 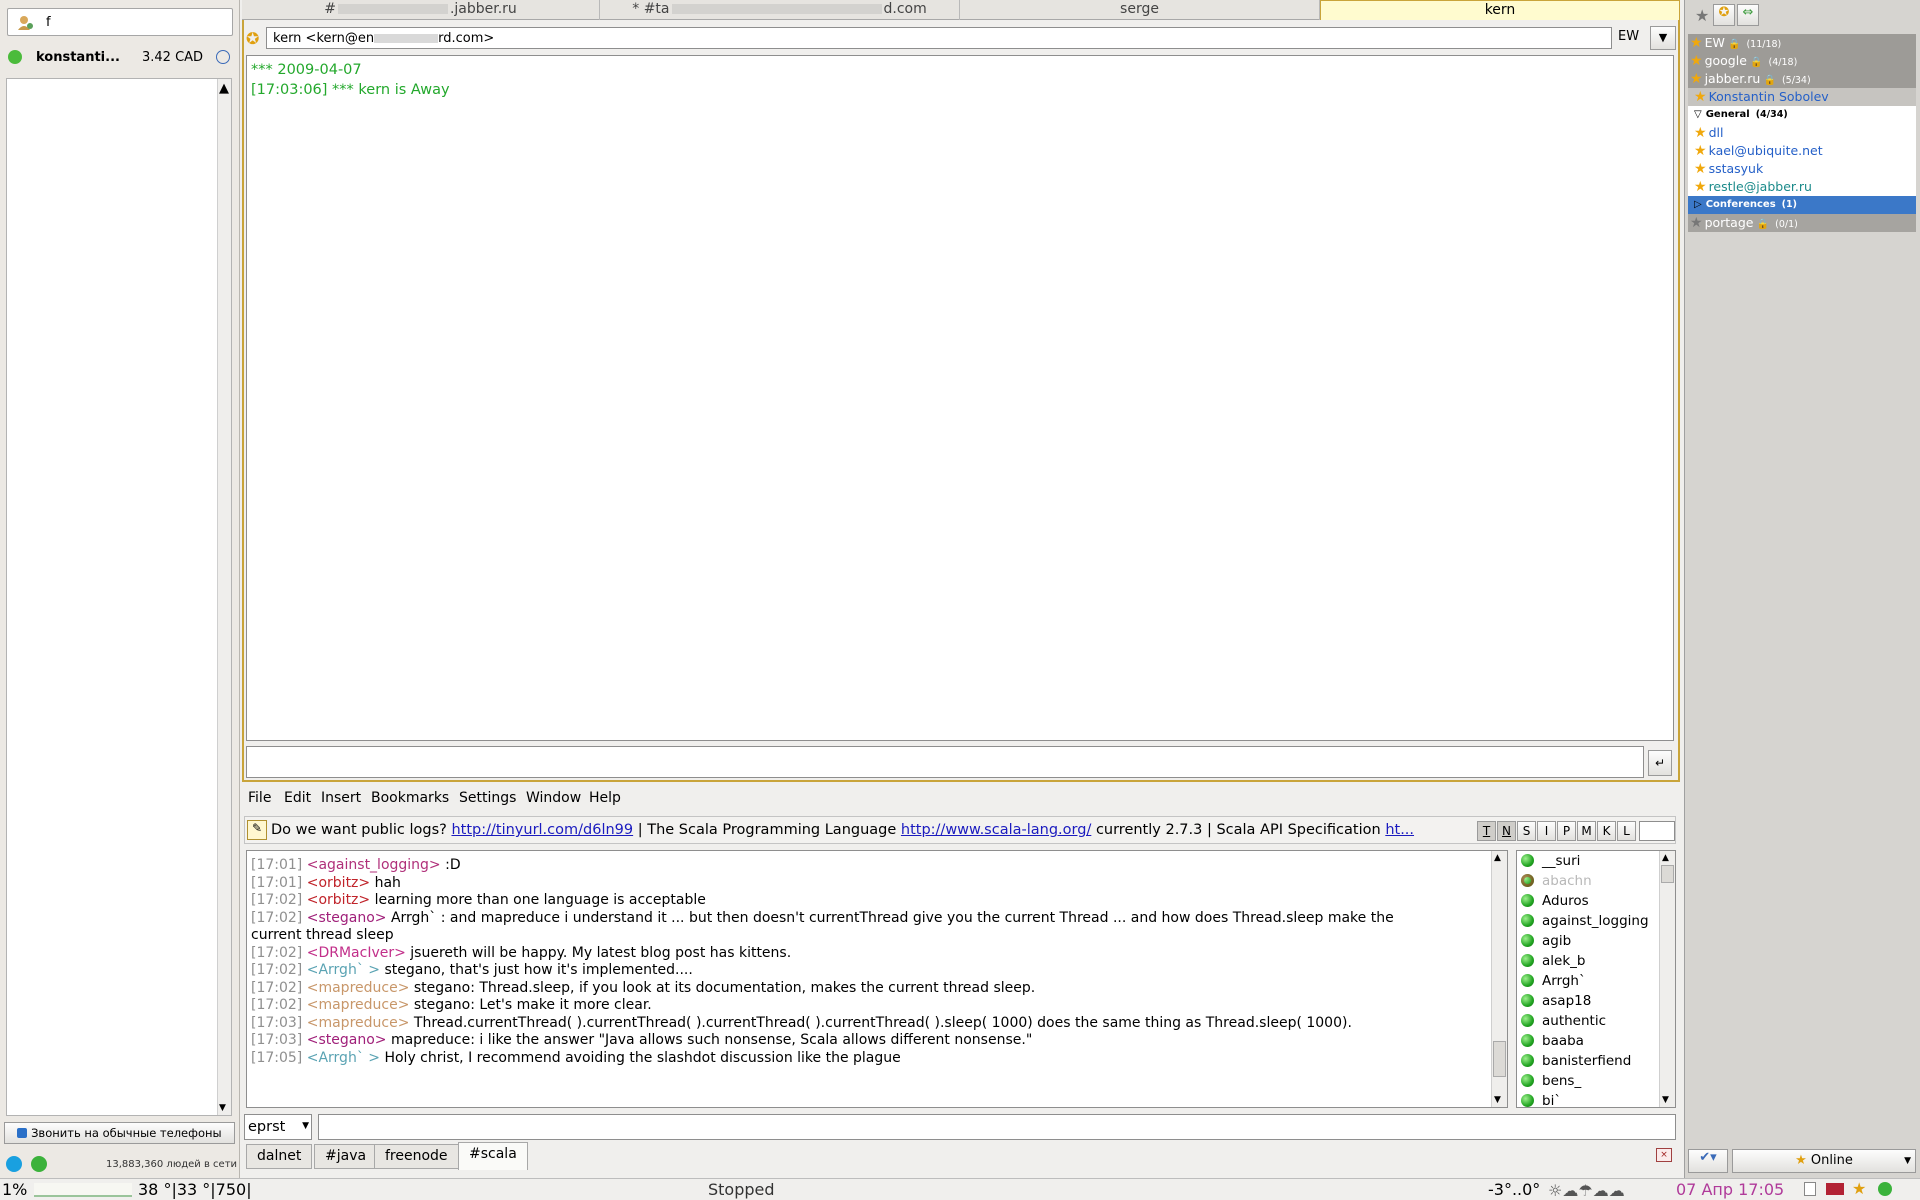 What do you see at coordinates (1546, 943) in the screenshot?
I see `user-list-item: agib` at bounding box center [1546, 943].